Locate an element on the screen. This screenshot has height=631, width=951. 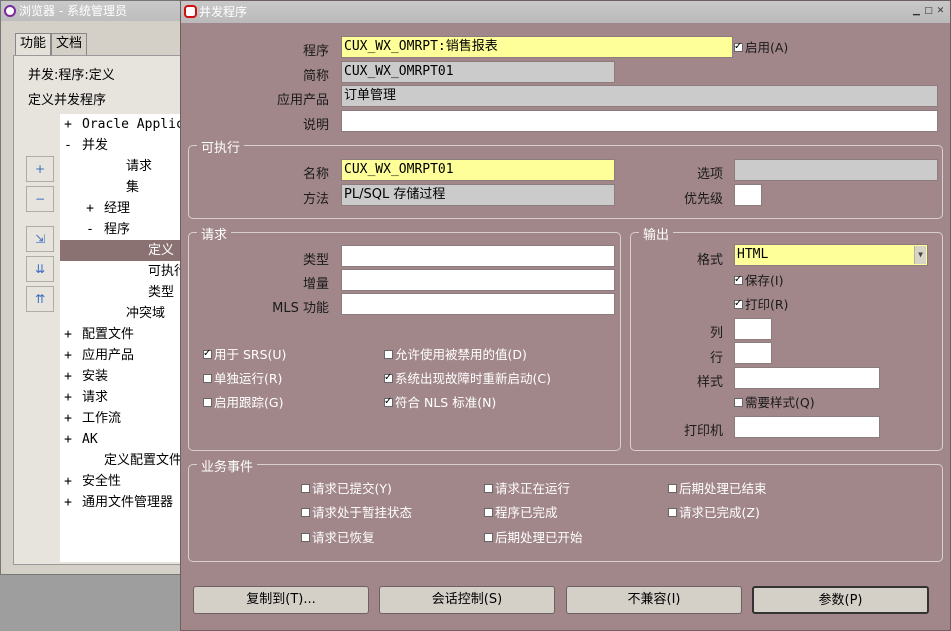
mls-label: MLS 功能 is located at coordinates (300, 308).